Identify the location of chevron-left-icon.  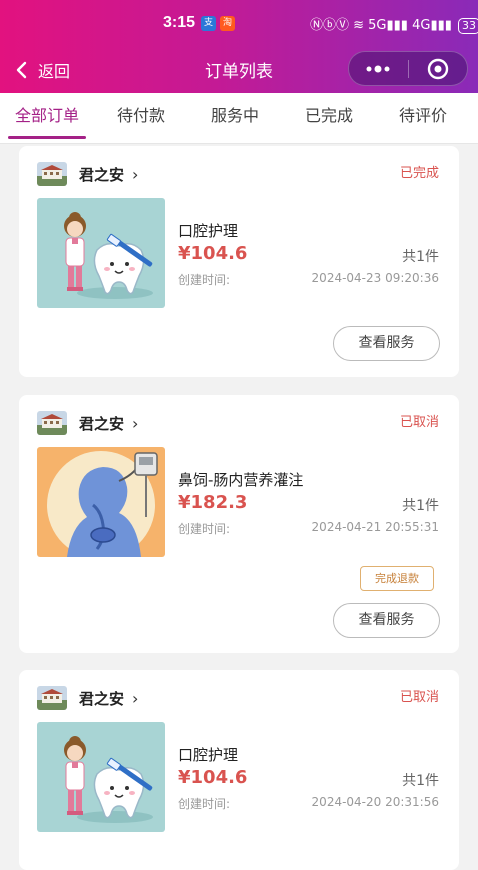
(21, 70).